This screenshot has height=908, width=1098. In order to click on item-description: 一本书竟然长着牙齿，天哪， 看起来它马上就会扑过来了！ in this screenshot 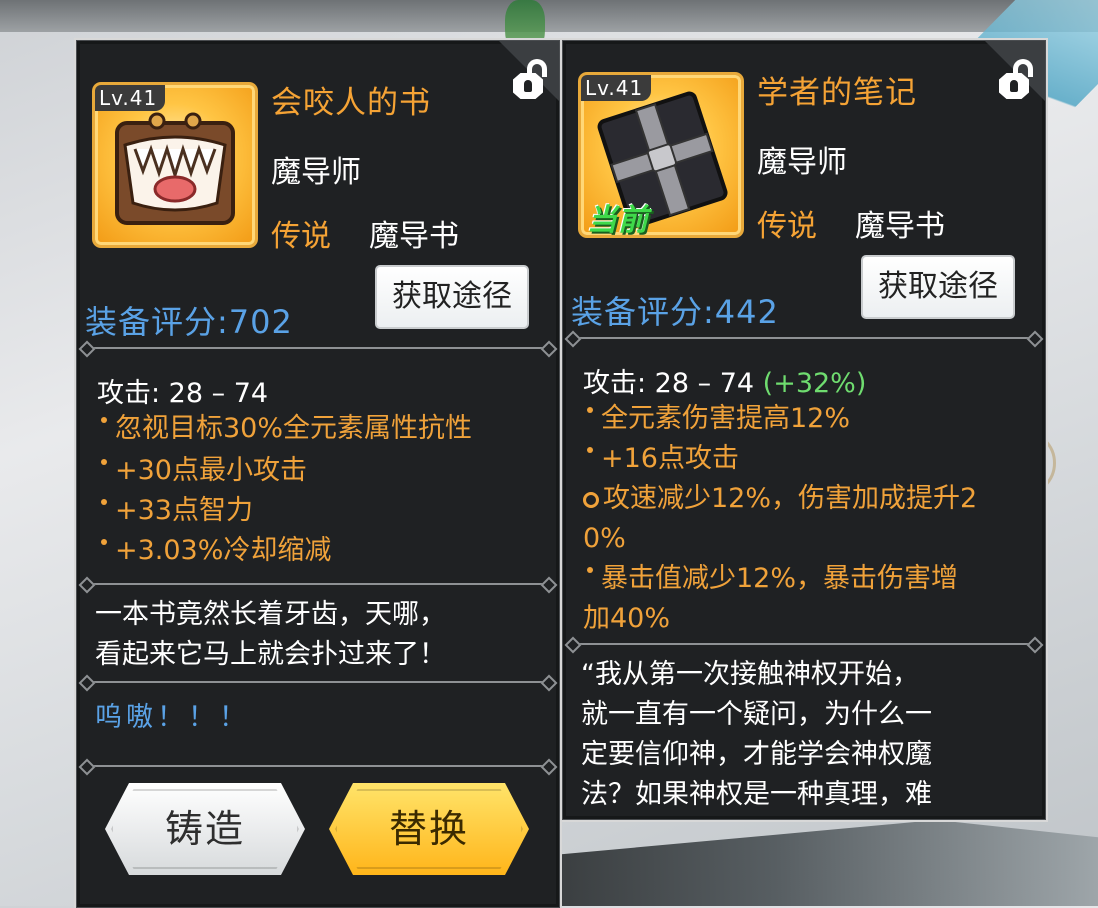, I will do `click(270, 634)`.